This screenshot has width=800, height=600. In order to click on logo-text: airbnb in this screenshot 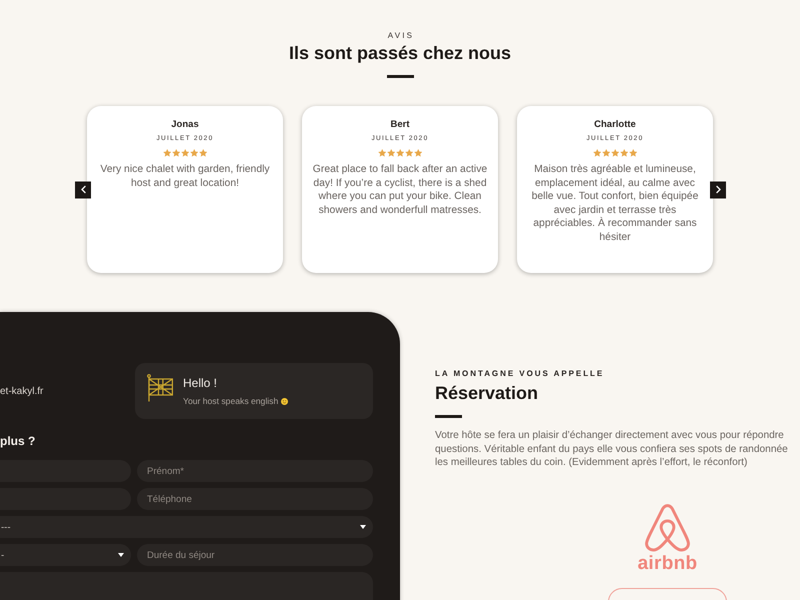, I will do `click(668, 564)`.